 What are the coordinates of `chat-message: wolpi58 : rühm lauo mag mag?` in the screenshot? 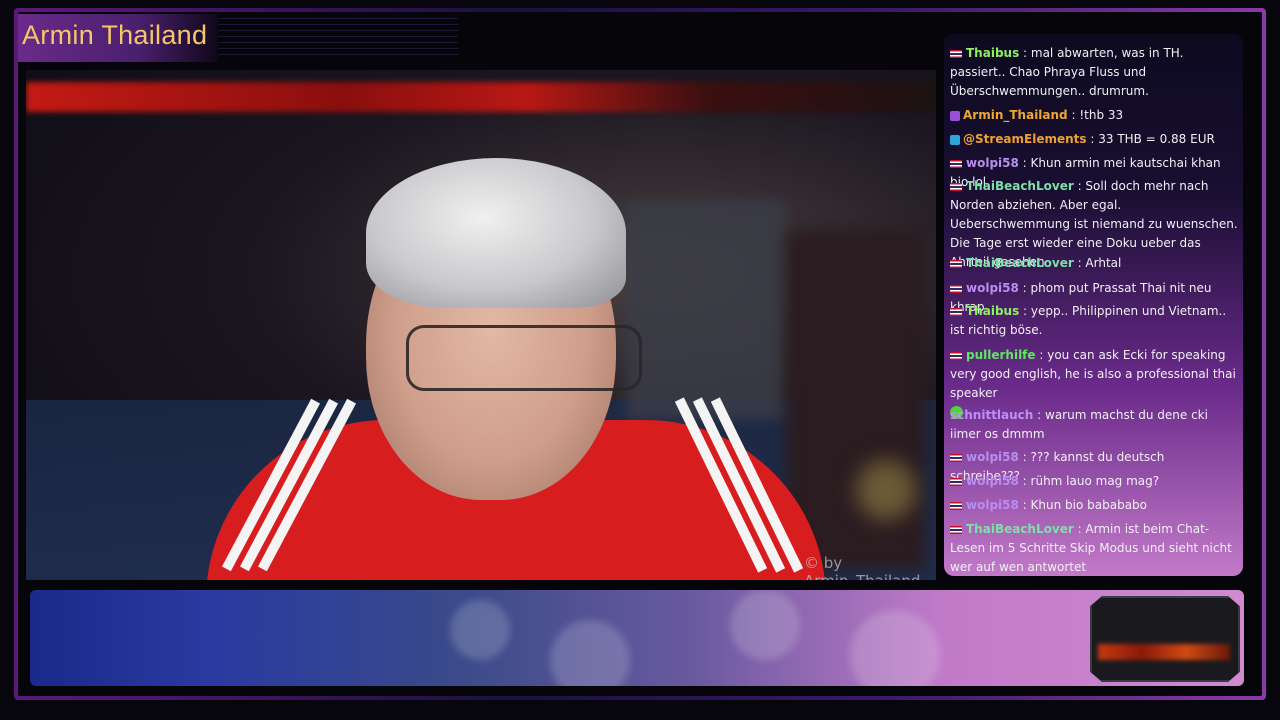 It's located at (1094, 481).